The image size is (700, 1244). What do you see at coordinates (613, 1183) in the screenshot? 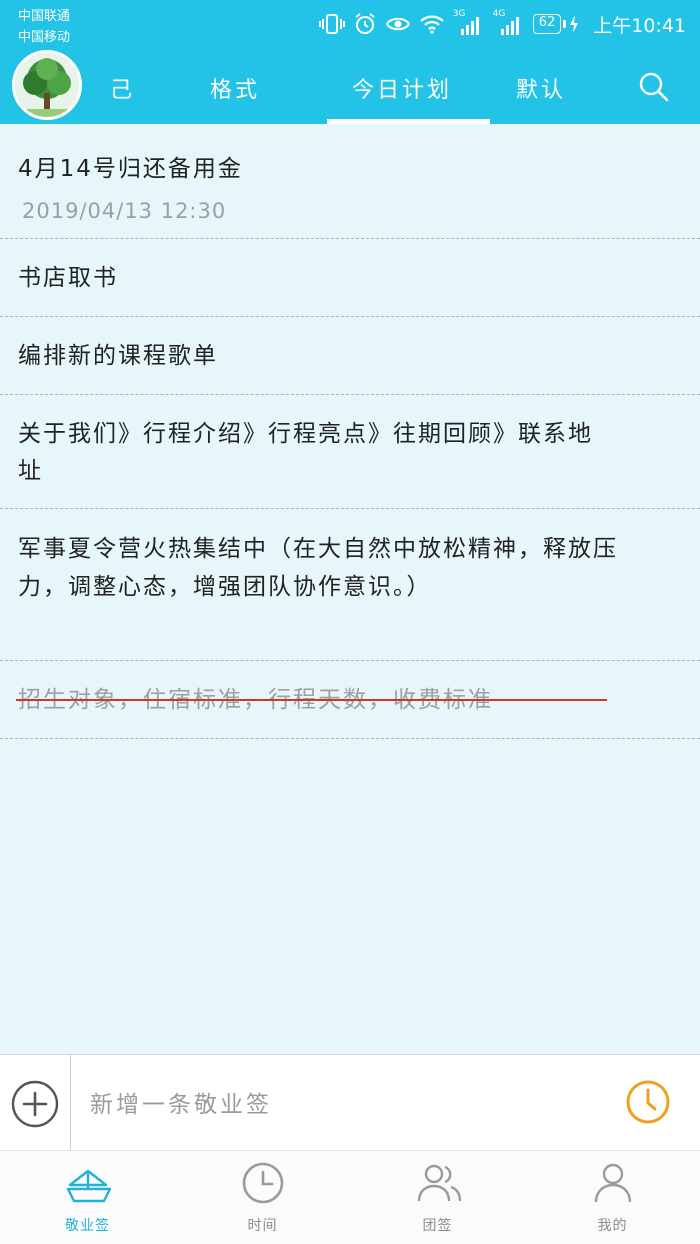
I see `person-icon` at bounding box center [613, 1183].